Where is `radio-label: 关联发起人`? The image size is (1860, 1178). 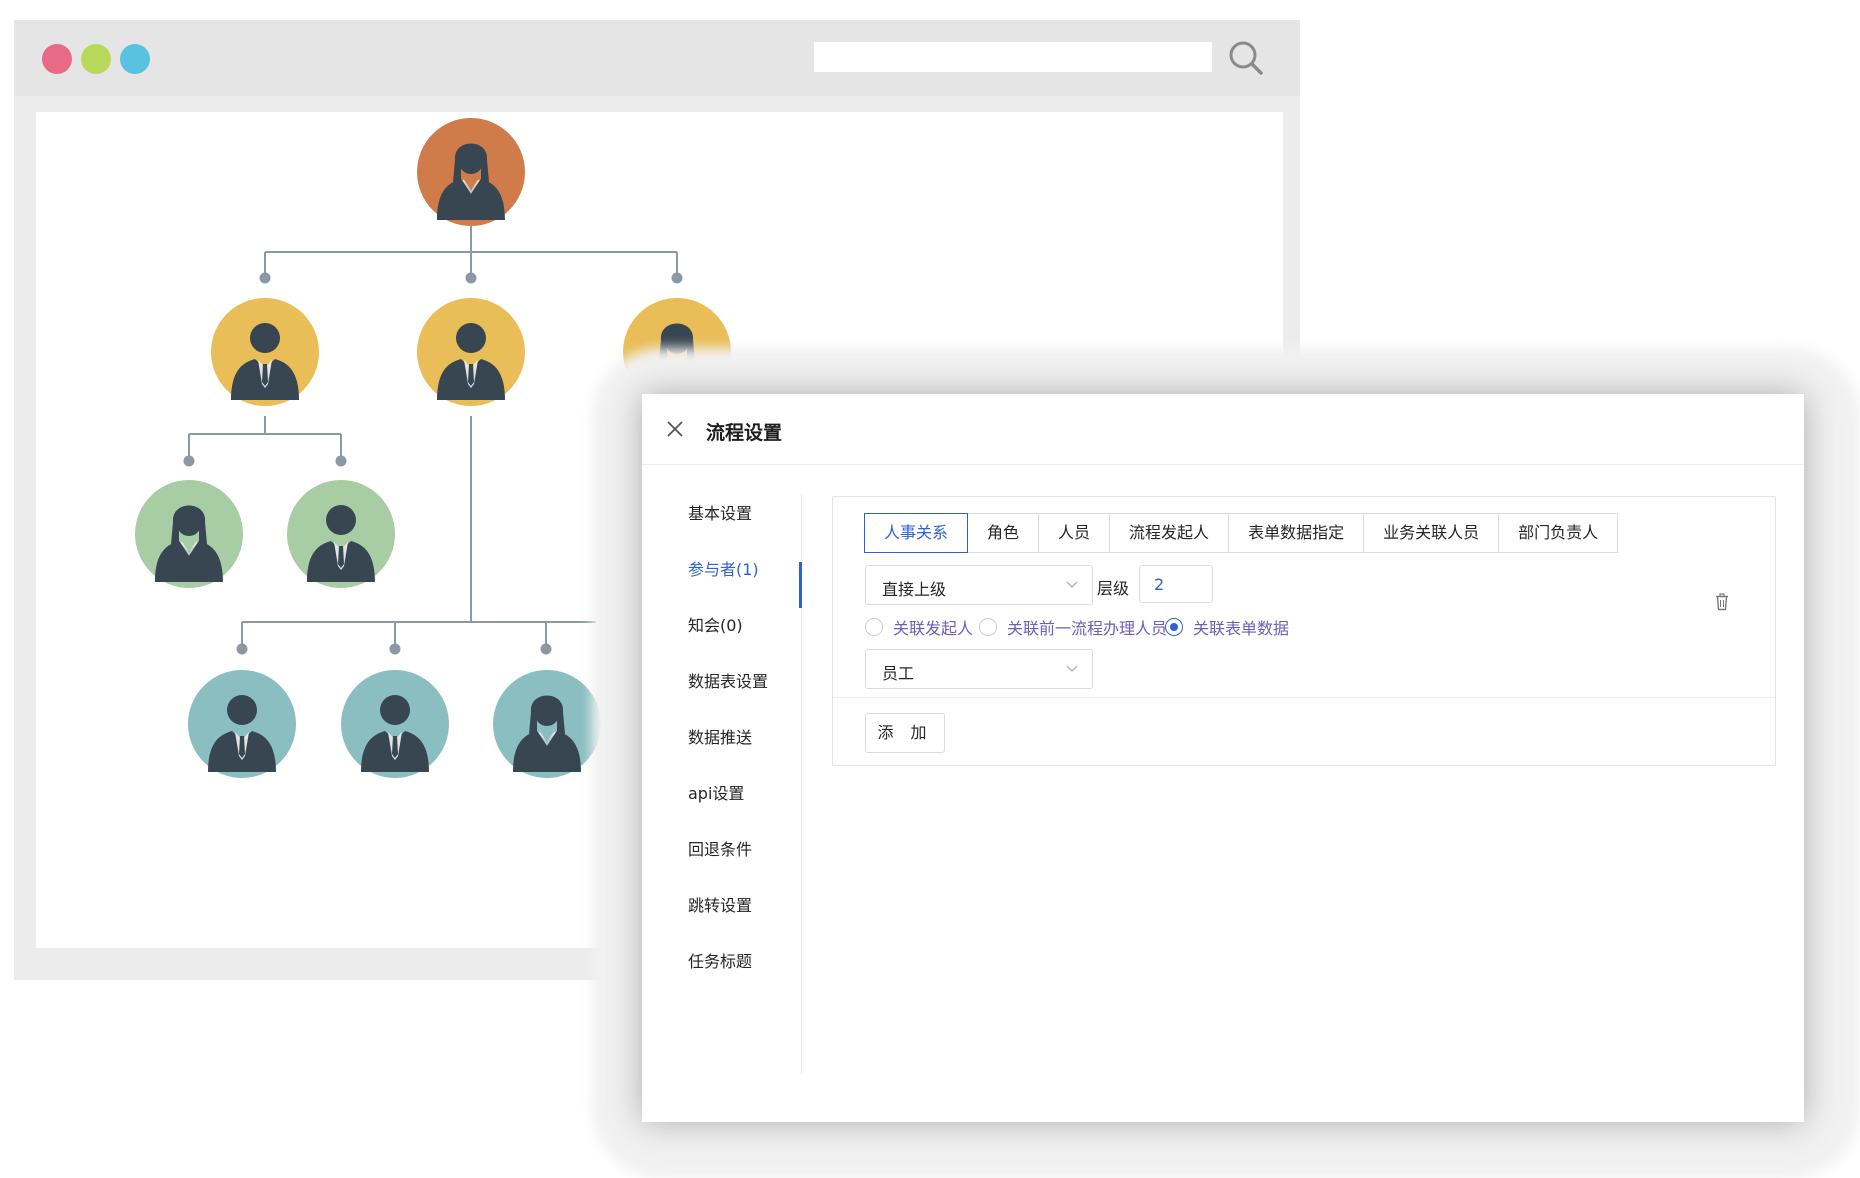 radio-label: 关联发起人 is located at coordinates (933, 628).